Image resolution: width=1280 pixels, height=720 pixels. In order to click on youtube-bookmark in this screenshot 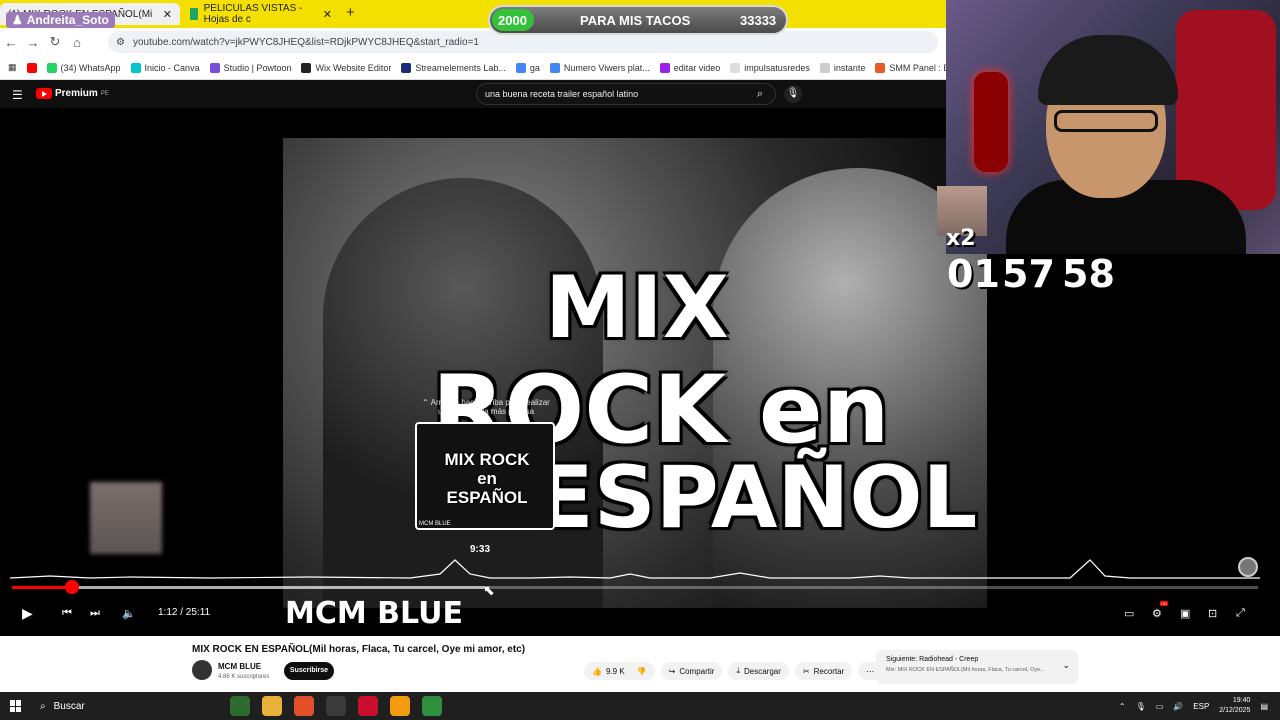, I will do `click(31, 67)`.